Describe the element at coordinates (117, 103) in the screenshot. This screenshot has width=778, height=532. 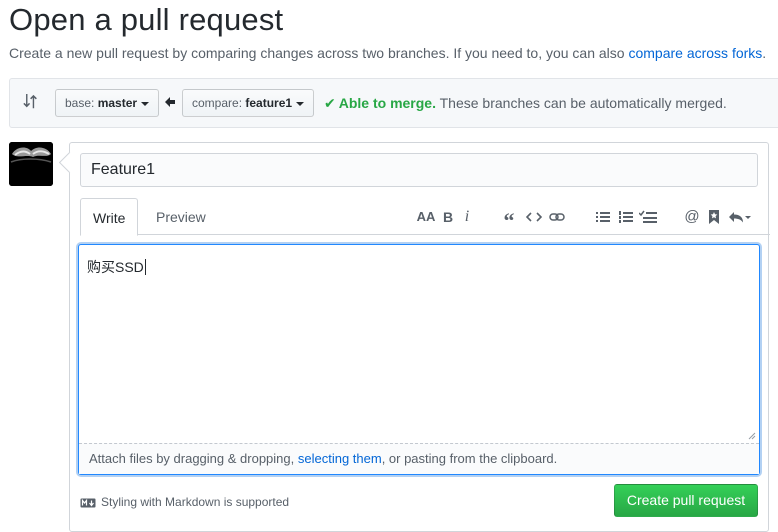
I see `base-branch-name: master` at that location.